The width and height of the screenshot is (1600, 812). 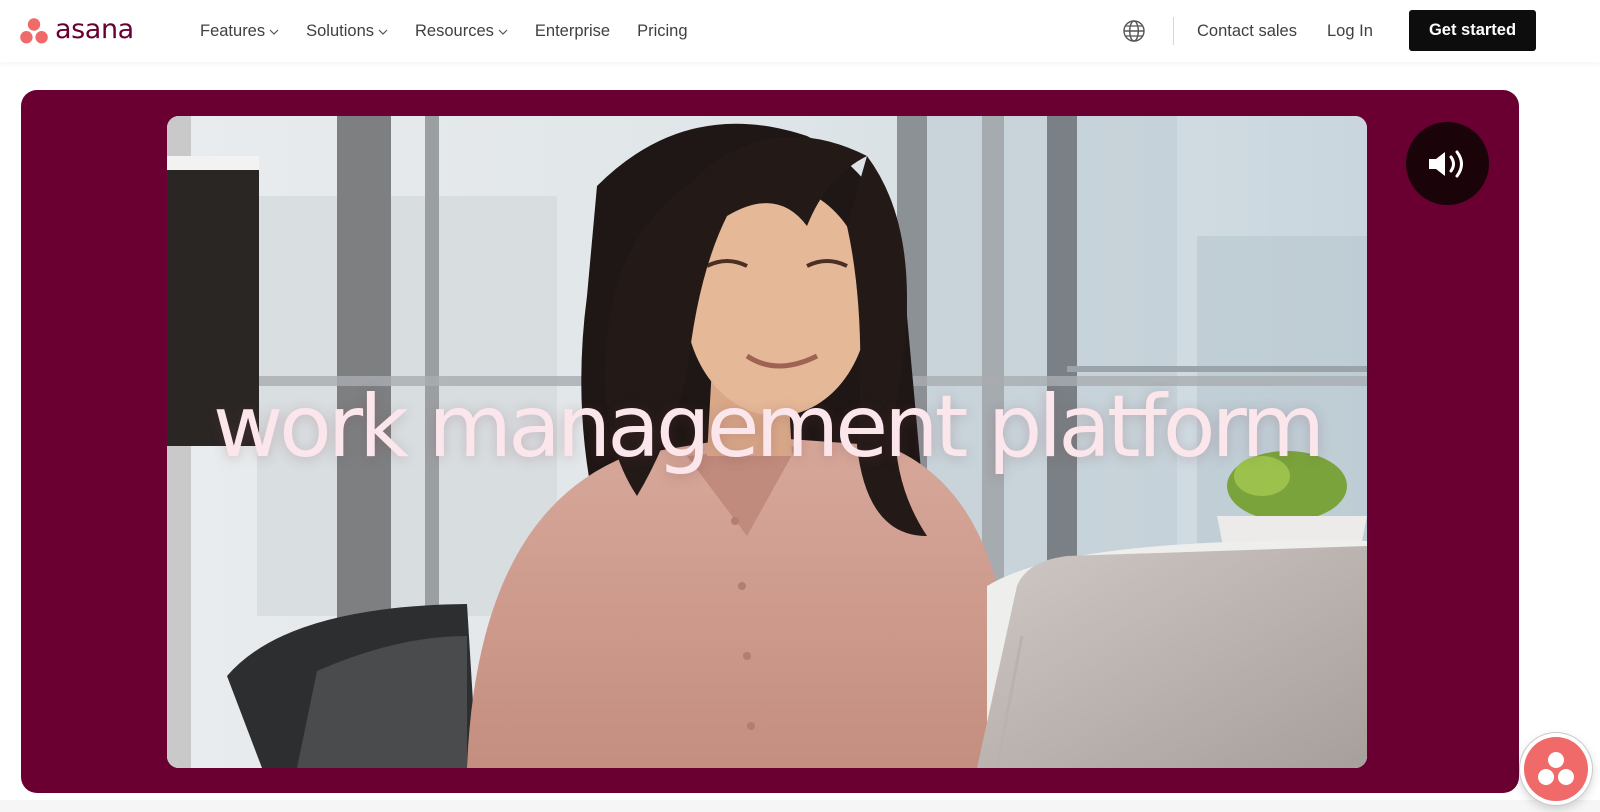 I want to click on nav-resources: Resources, so click(x=461, y=31).